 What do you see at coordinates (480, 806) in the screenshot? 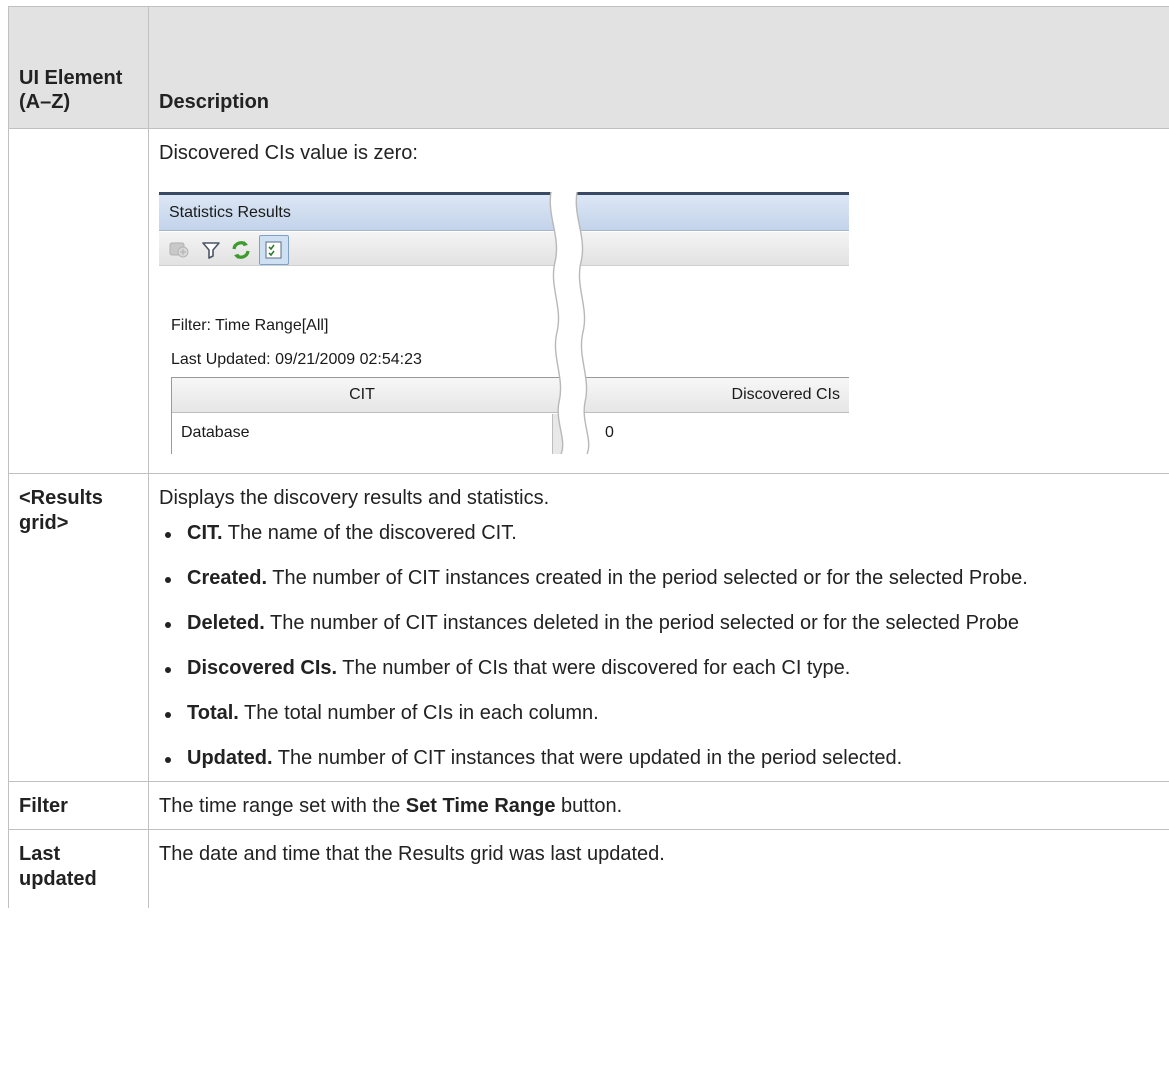
I see `description-bold: Set Time Range` at bounding box center [480, 806].